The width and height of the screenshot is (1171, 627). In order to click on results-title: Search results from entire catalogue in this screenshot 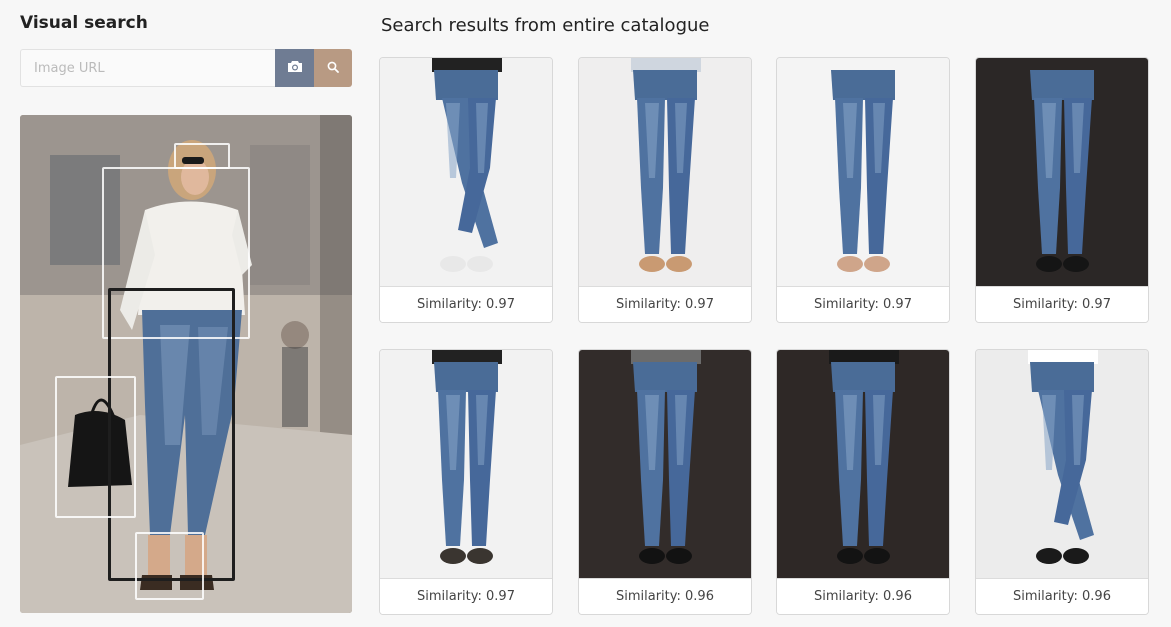, I will do `click(545, 25)`.